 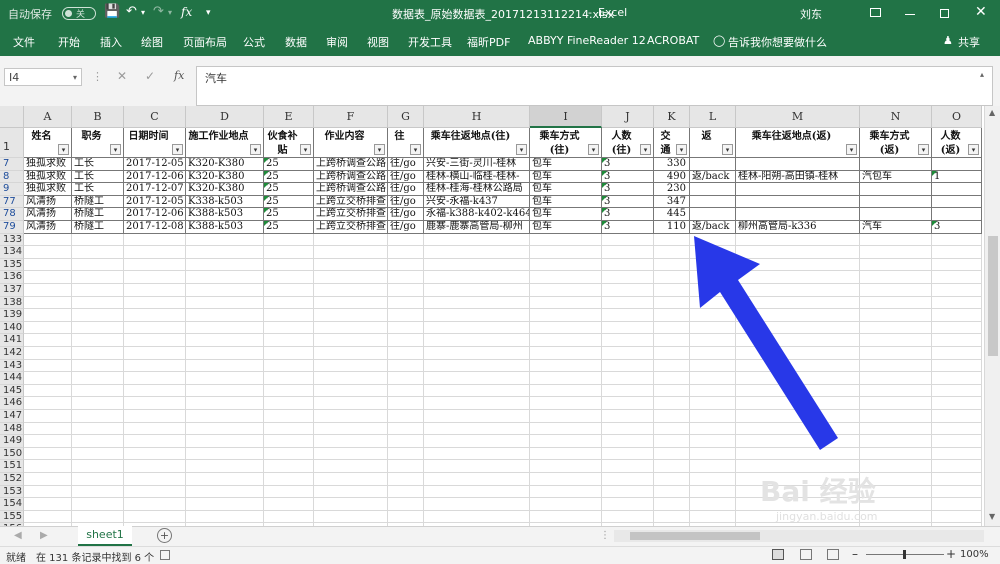 What do you see at coordinates (973, 149) in the screenshot?
I see `filter-dropdown-icon: ▾` at bounding box center [973, 149].